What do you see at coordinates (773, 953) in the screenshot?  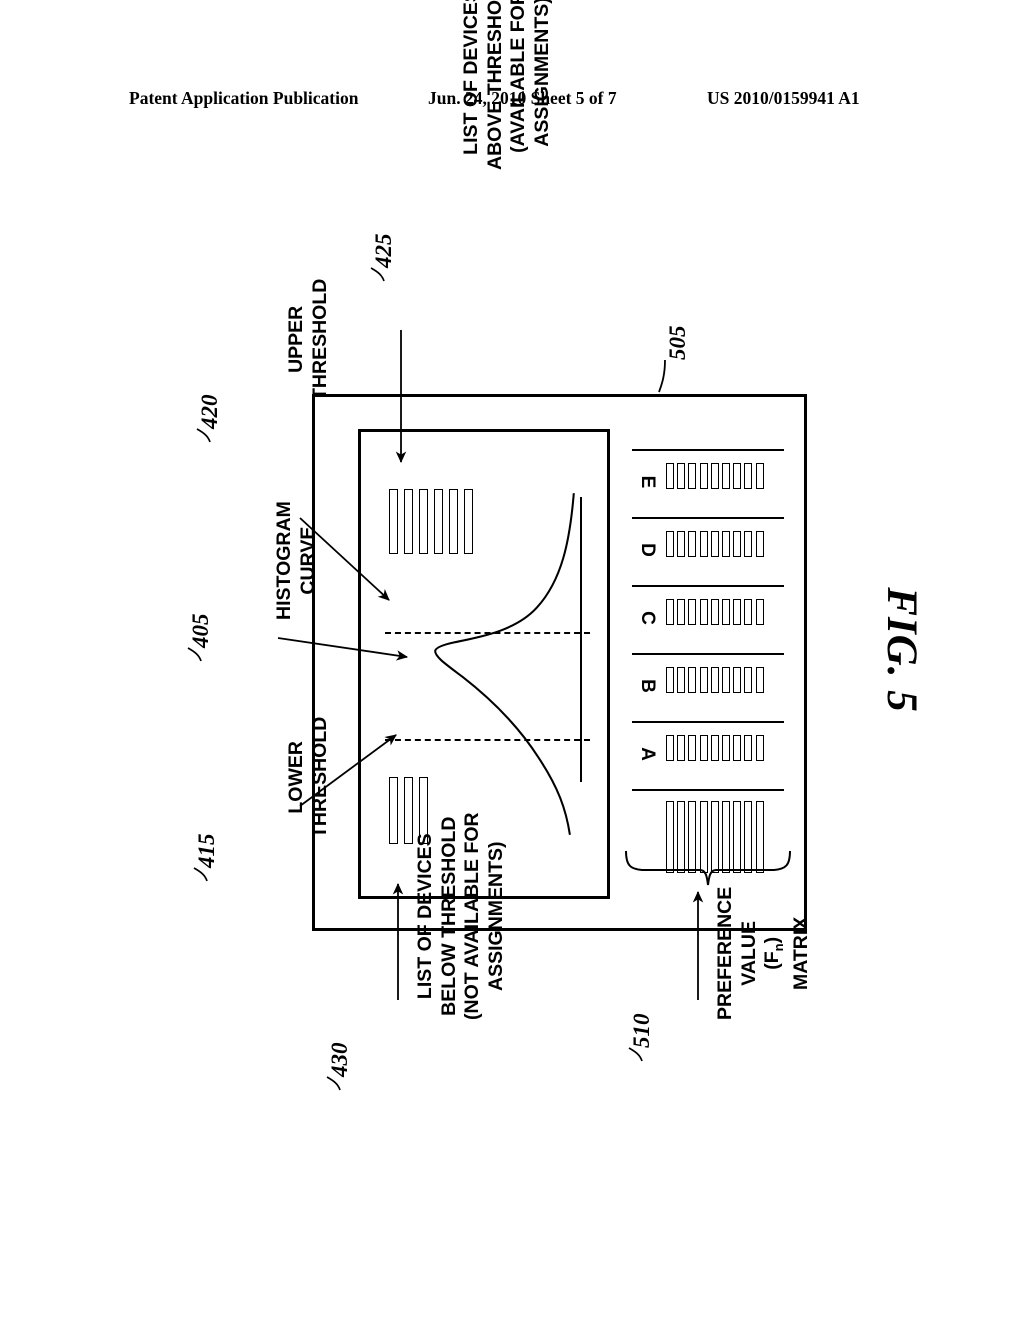 I see `preference-symbol: (Fn)` at bounding box center [773, 953].